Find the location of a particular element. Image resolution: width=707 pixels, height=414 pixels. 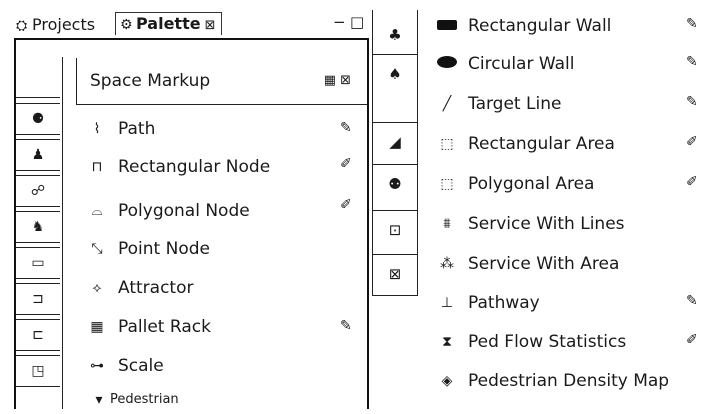

midstrip-tab-5: ⊡ is located at coordinates (395, 229).